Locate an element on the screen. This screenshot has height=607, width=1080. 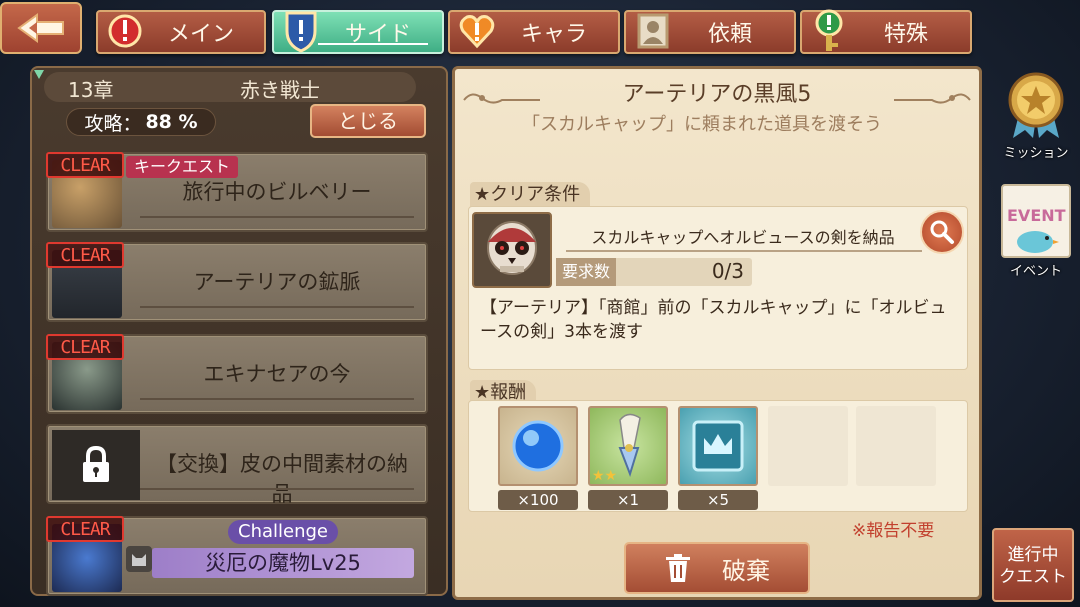
detail-subtitle: 「スカルキャップ」に頼まれた道具を渡そう is located at coordinates (702, 124).